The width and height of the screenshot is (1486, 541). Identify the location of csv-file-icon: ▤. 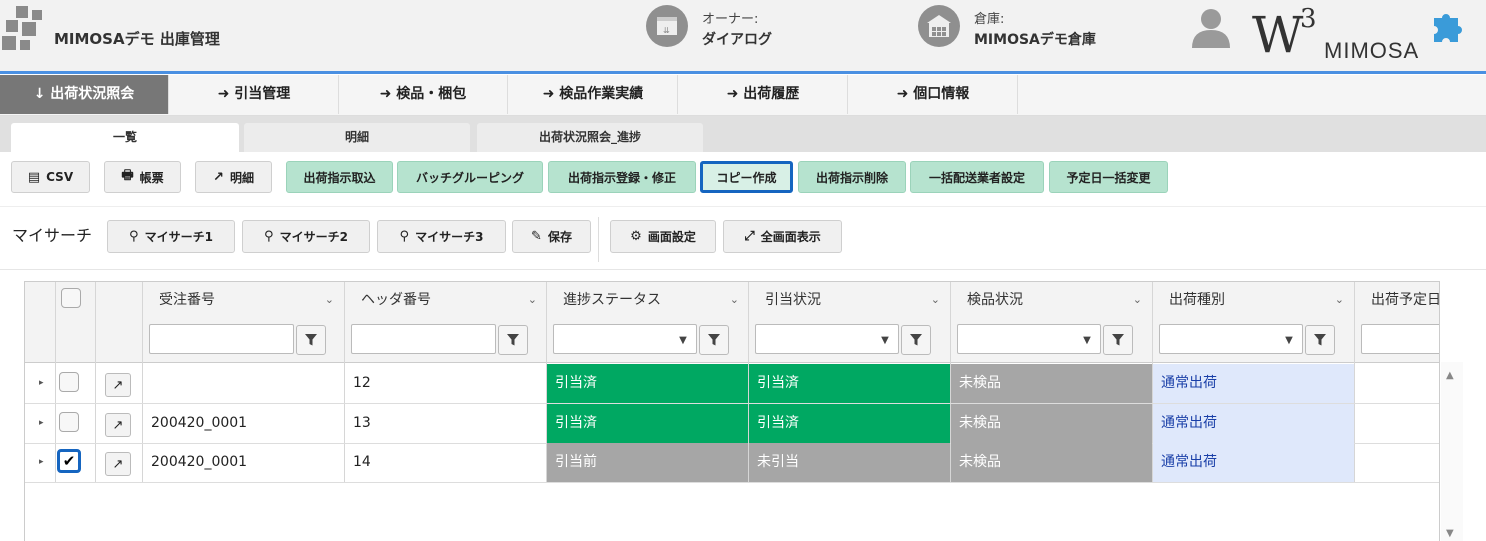
(34, 177).